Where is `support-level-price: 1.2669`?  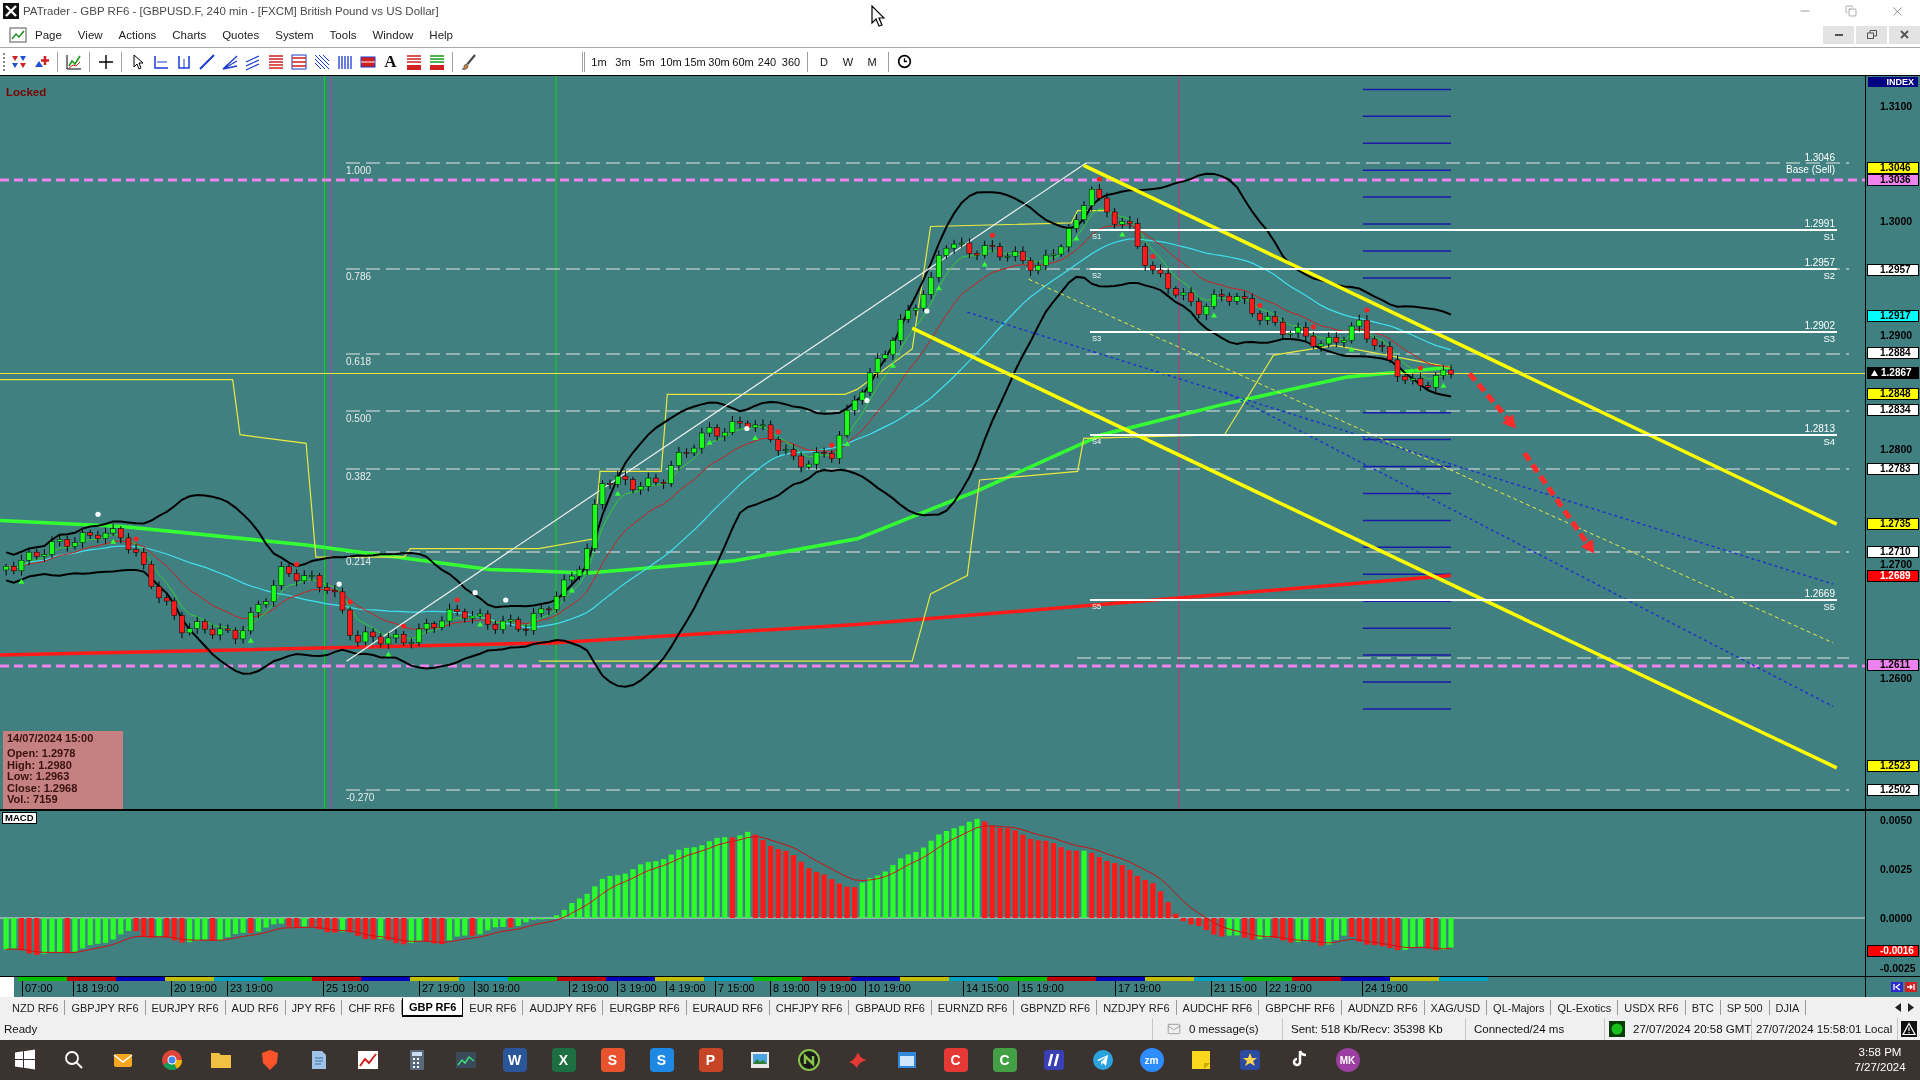 support-level-price: 1.2669 is located at coordinates (1819, 593).